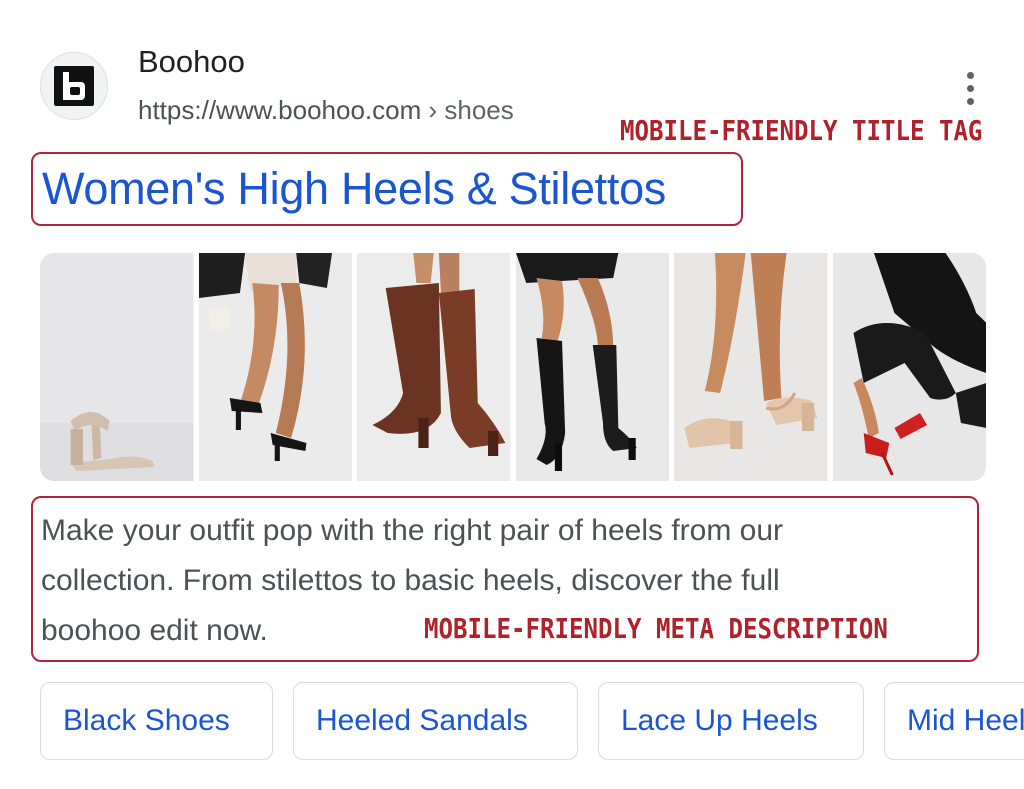 The width and height of the screenshot is (1024, 789). Describe the element at coordinates (801, 130) in the screenshot. I see `annotation-title-tag: MOBILE-FRIENDLY TITLE TAG` at that location.